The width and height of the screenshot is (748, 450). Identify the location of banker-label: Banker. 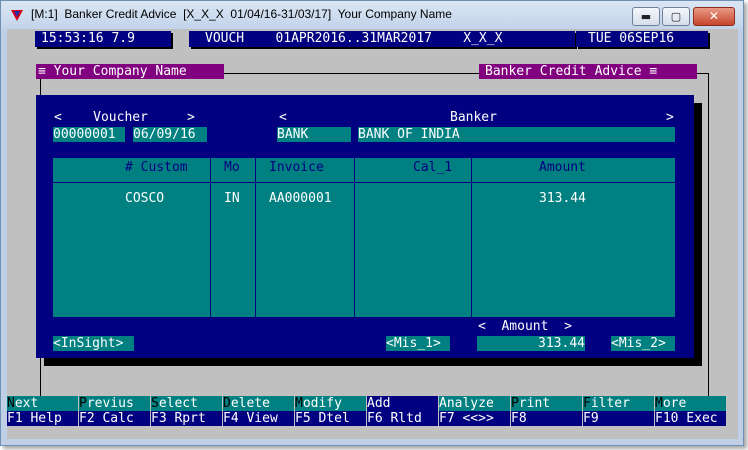
(473, 117).